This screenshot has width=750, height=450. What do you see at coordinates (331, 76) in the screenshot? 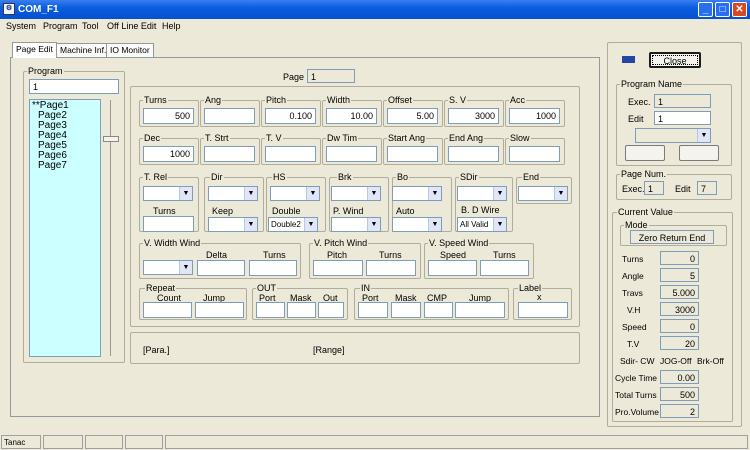
I see `page-number-field: 1` at bounding box center [331, 76].